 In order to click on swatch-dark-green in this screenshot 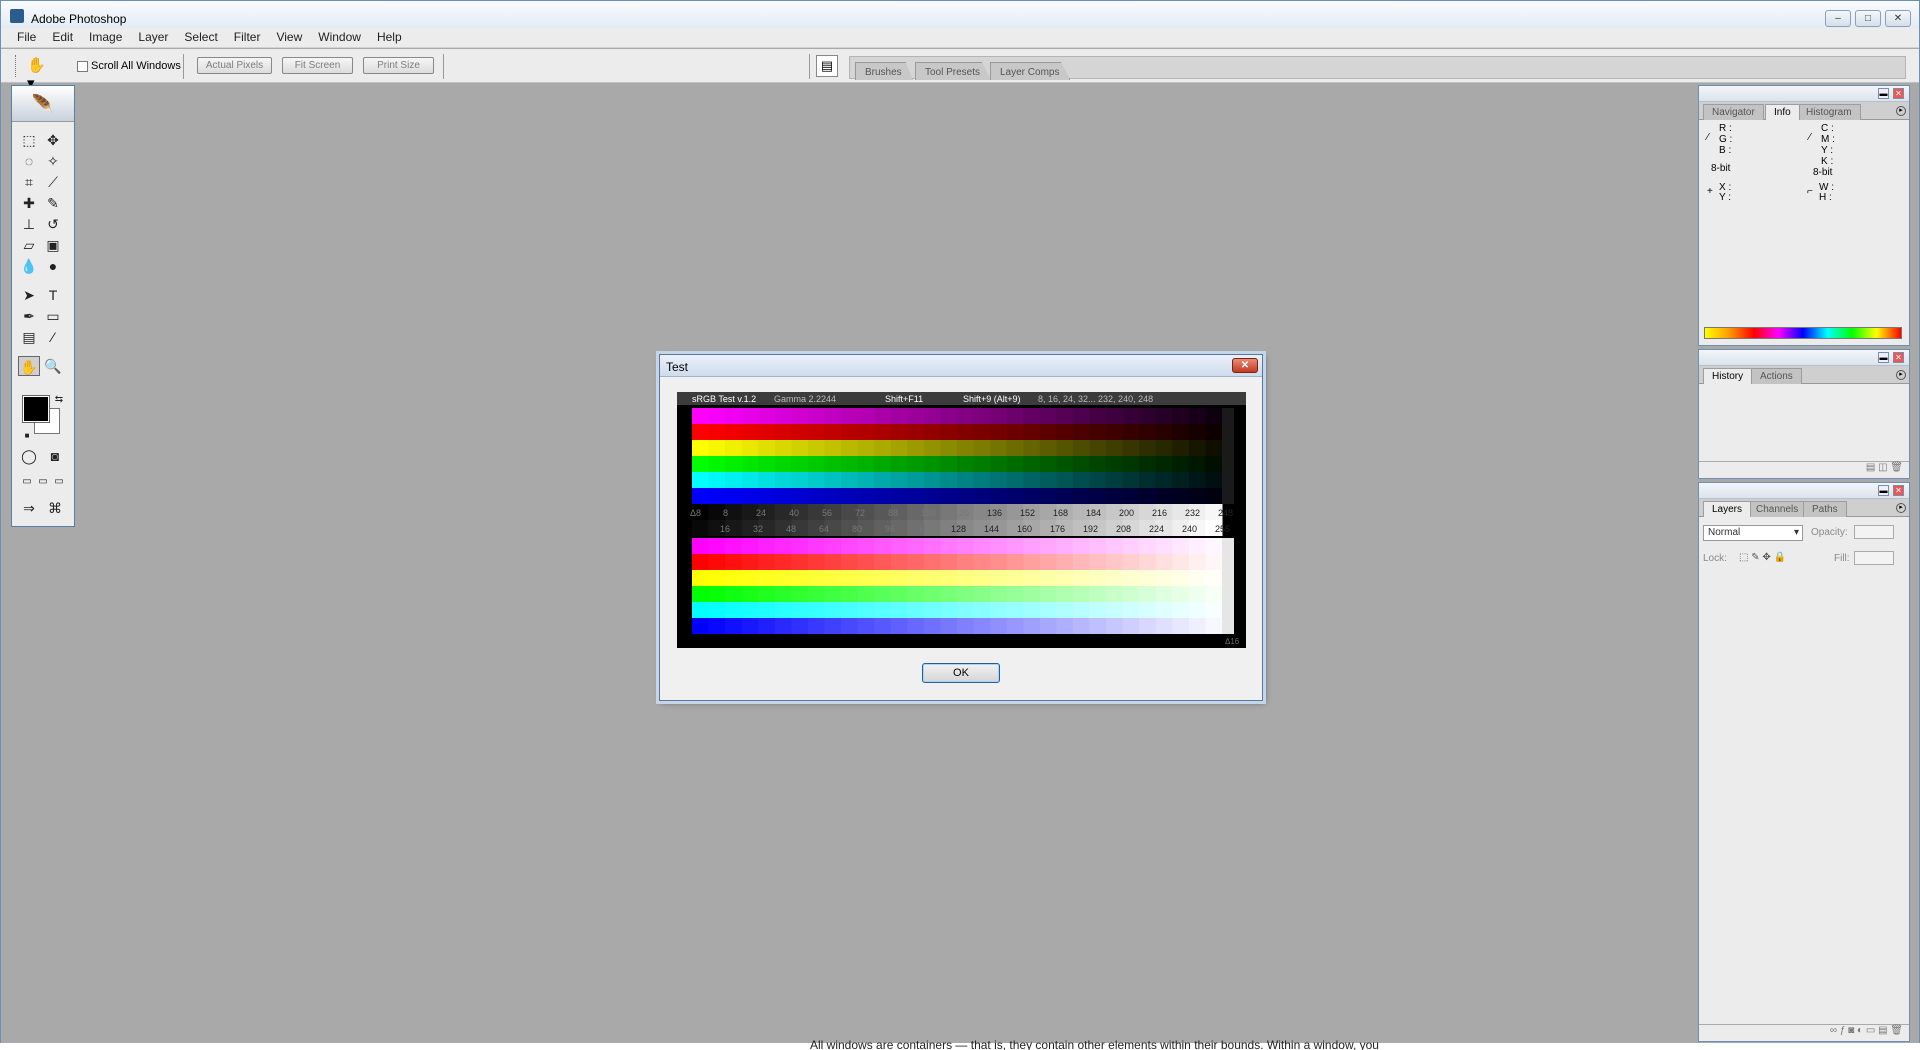, I will do `click(883, 464)`.